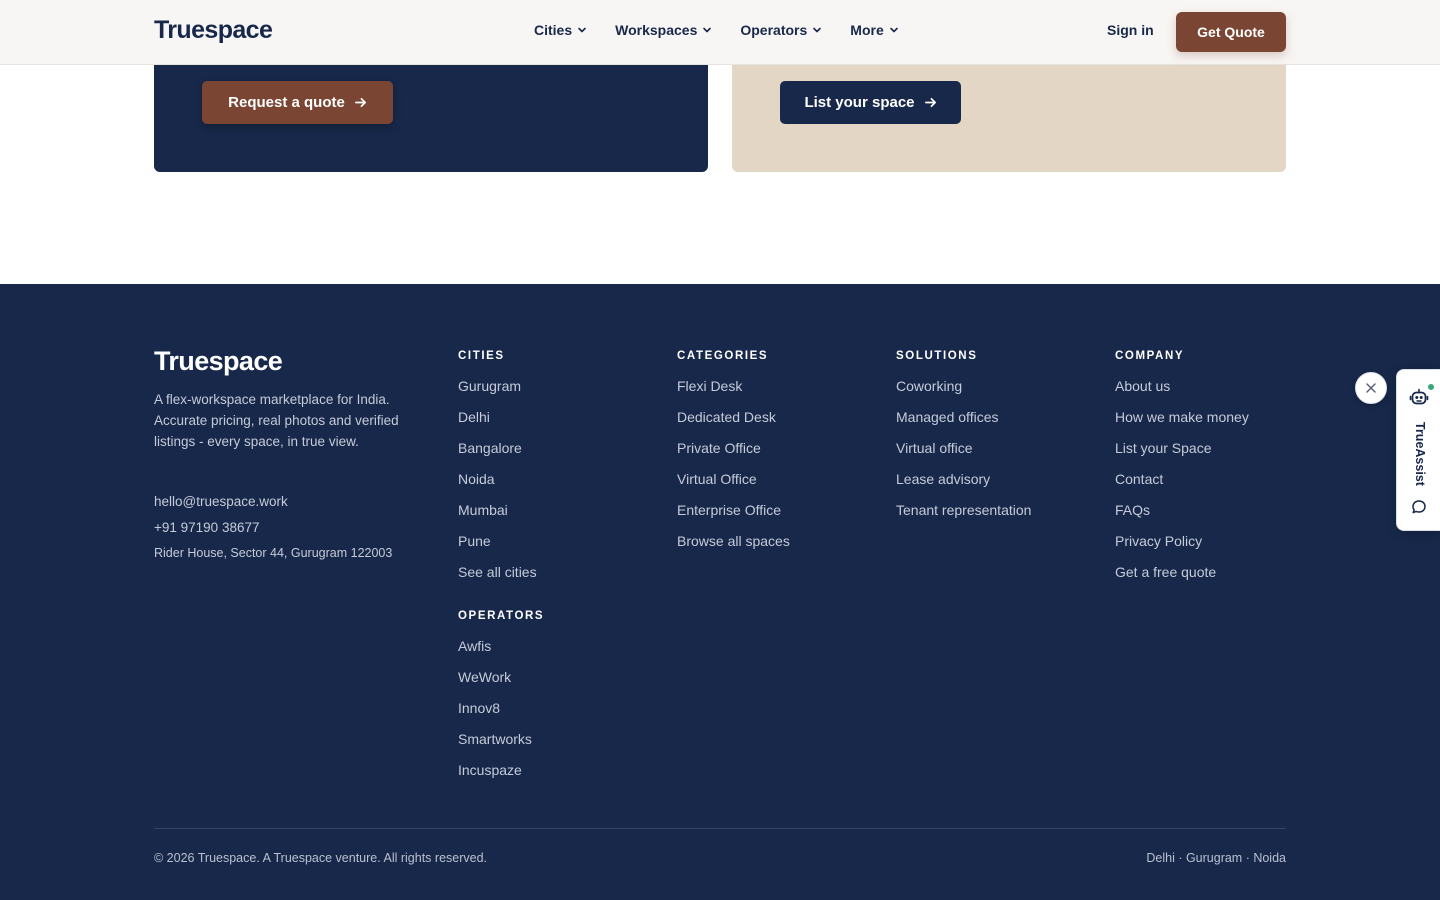 This screenshot has width=1440, height=900. What do you see at coordinates (286, 102) in the screenshot?
I see `request-quote-label: Request a quote` at bounding box center [286, 102].